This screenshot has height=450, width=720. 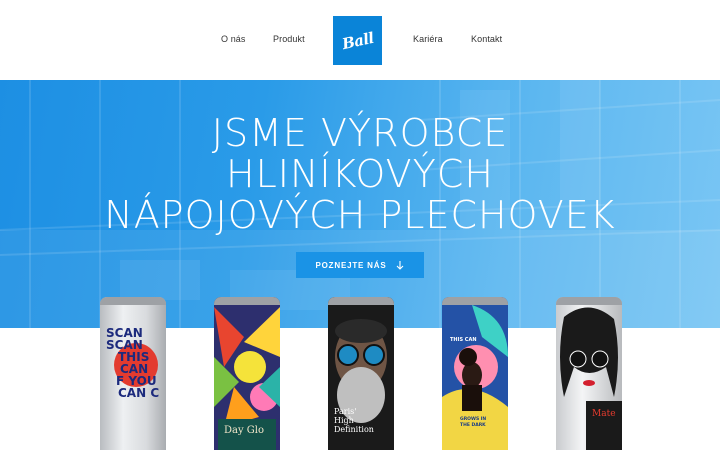 I want to click on headline-line-3: NÁPOJOVÝCH PLECHOVEK, so click(x=360, y=215).